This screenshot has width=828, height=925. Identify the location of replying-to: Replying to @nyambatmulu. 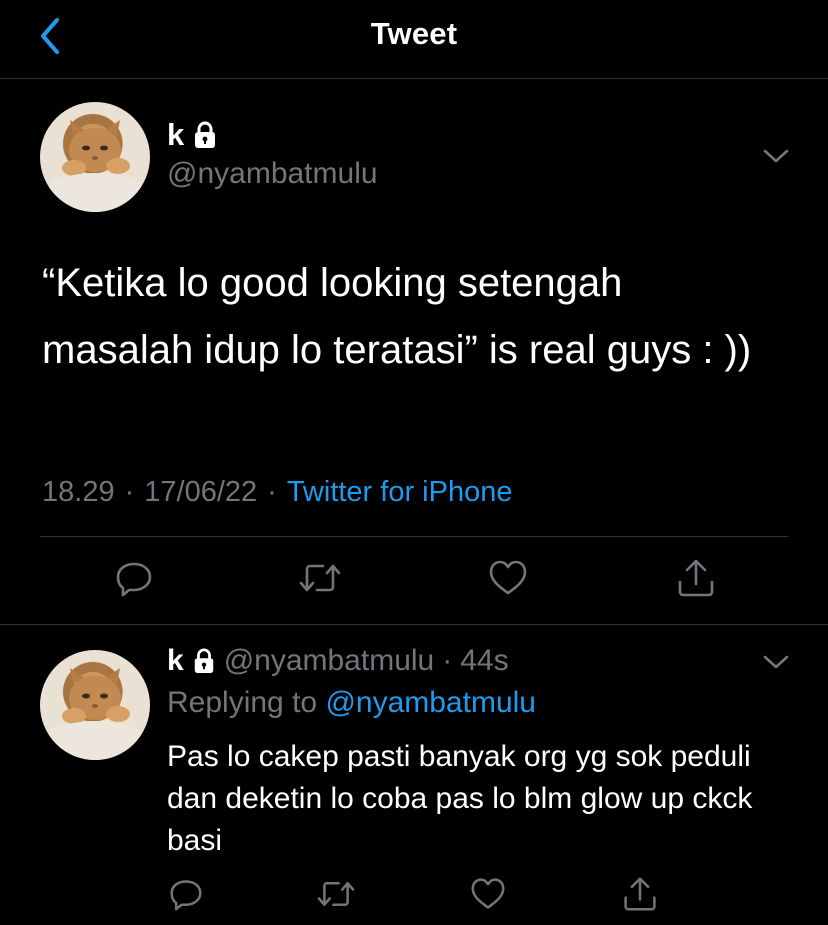
(351, 703).